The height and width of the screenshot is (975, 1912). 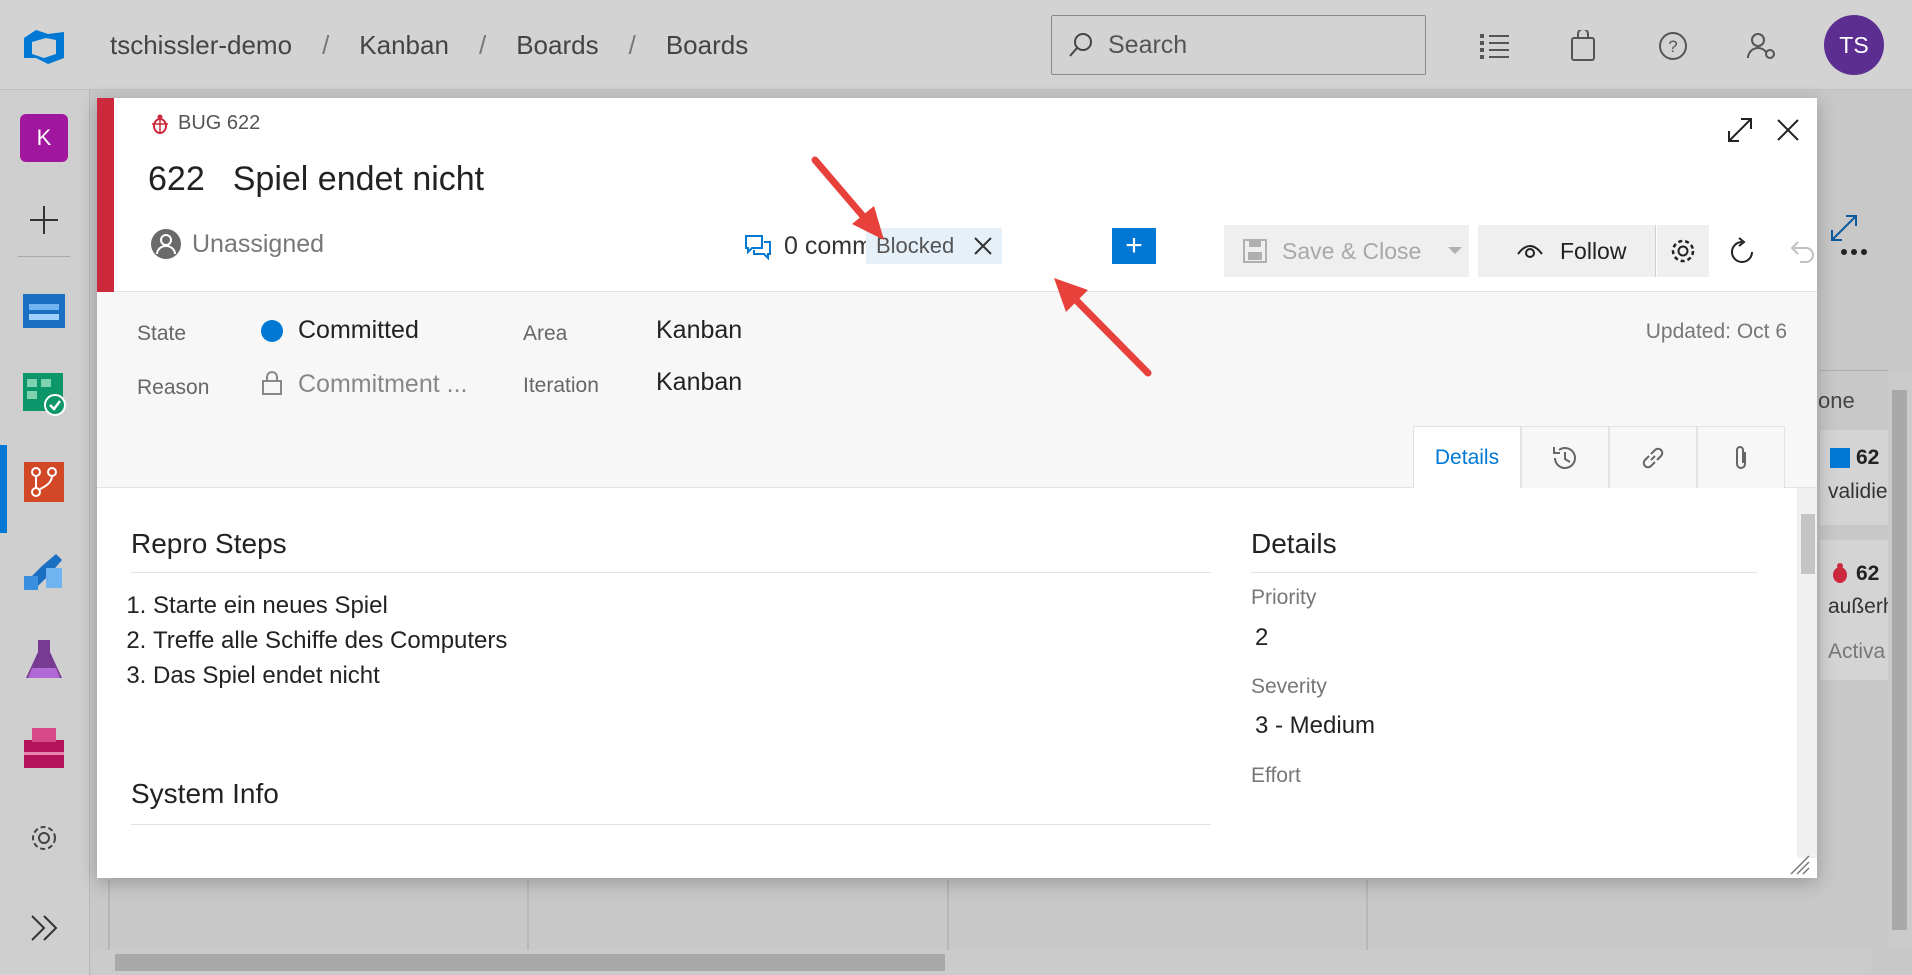 I want to click on annotation-arrow-to-tag, so click(x=841, y=191).